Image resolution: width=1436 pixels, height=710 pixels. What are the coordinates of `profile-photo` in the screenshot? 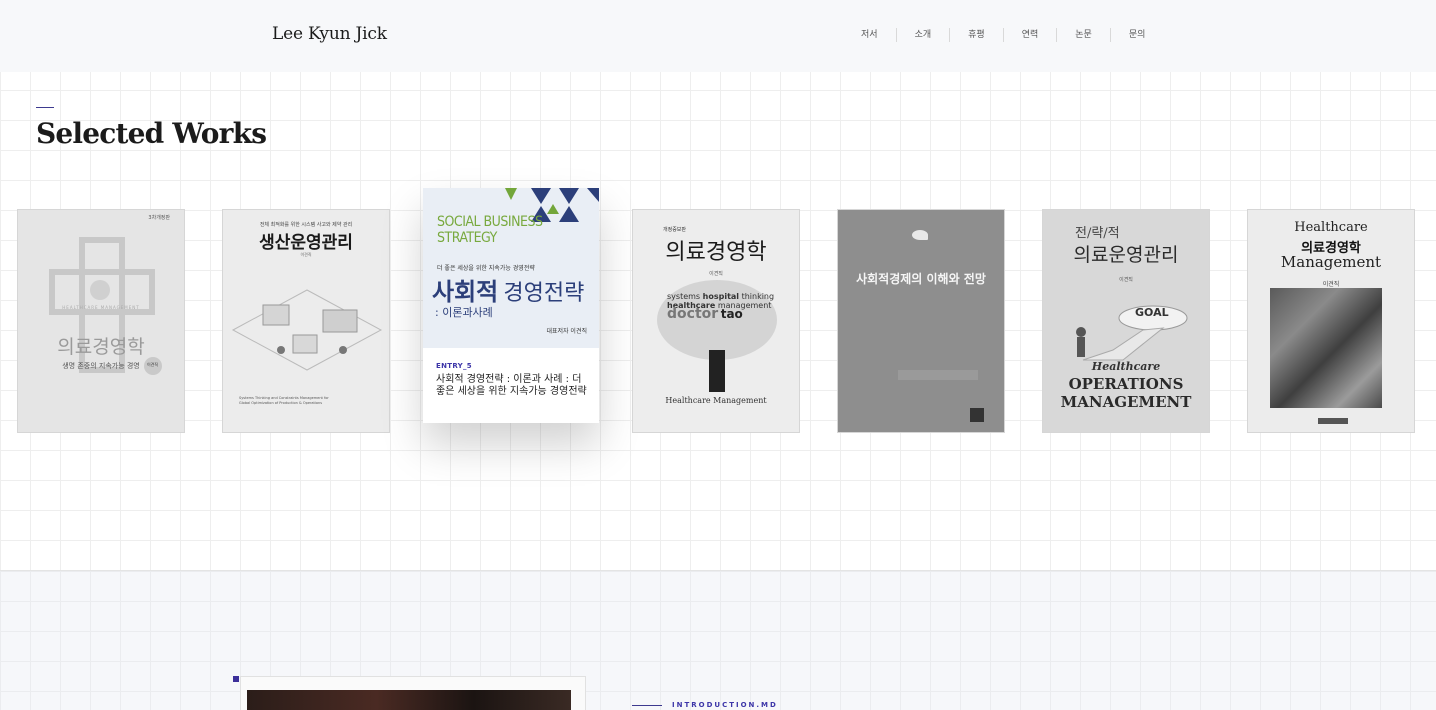 It's located at (409, 700).